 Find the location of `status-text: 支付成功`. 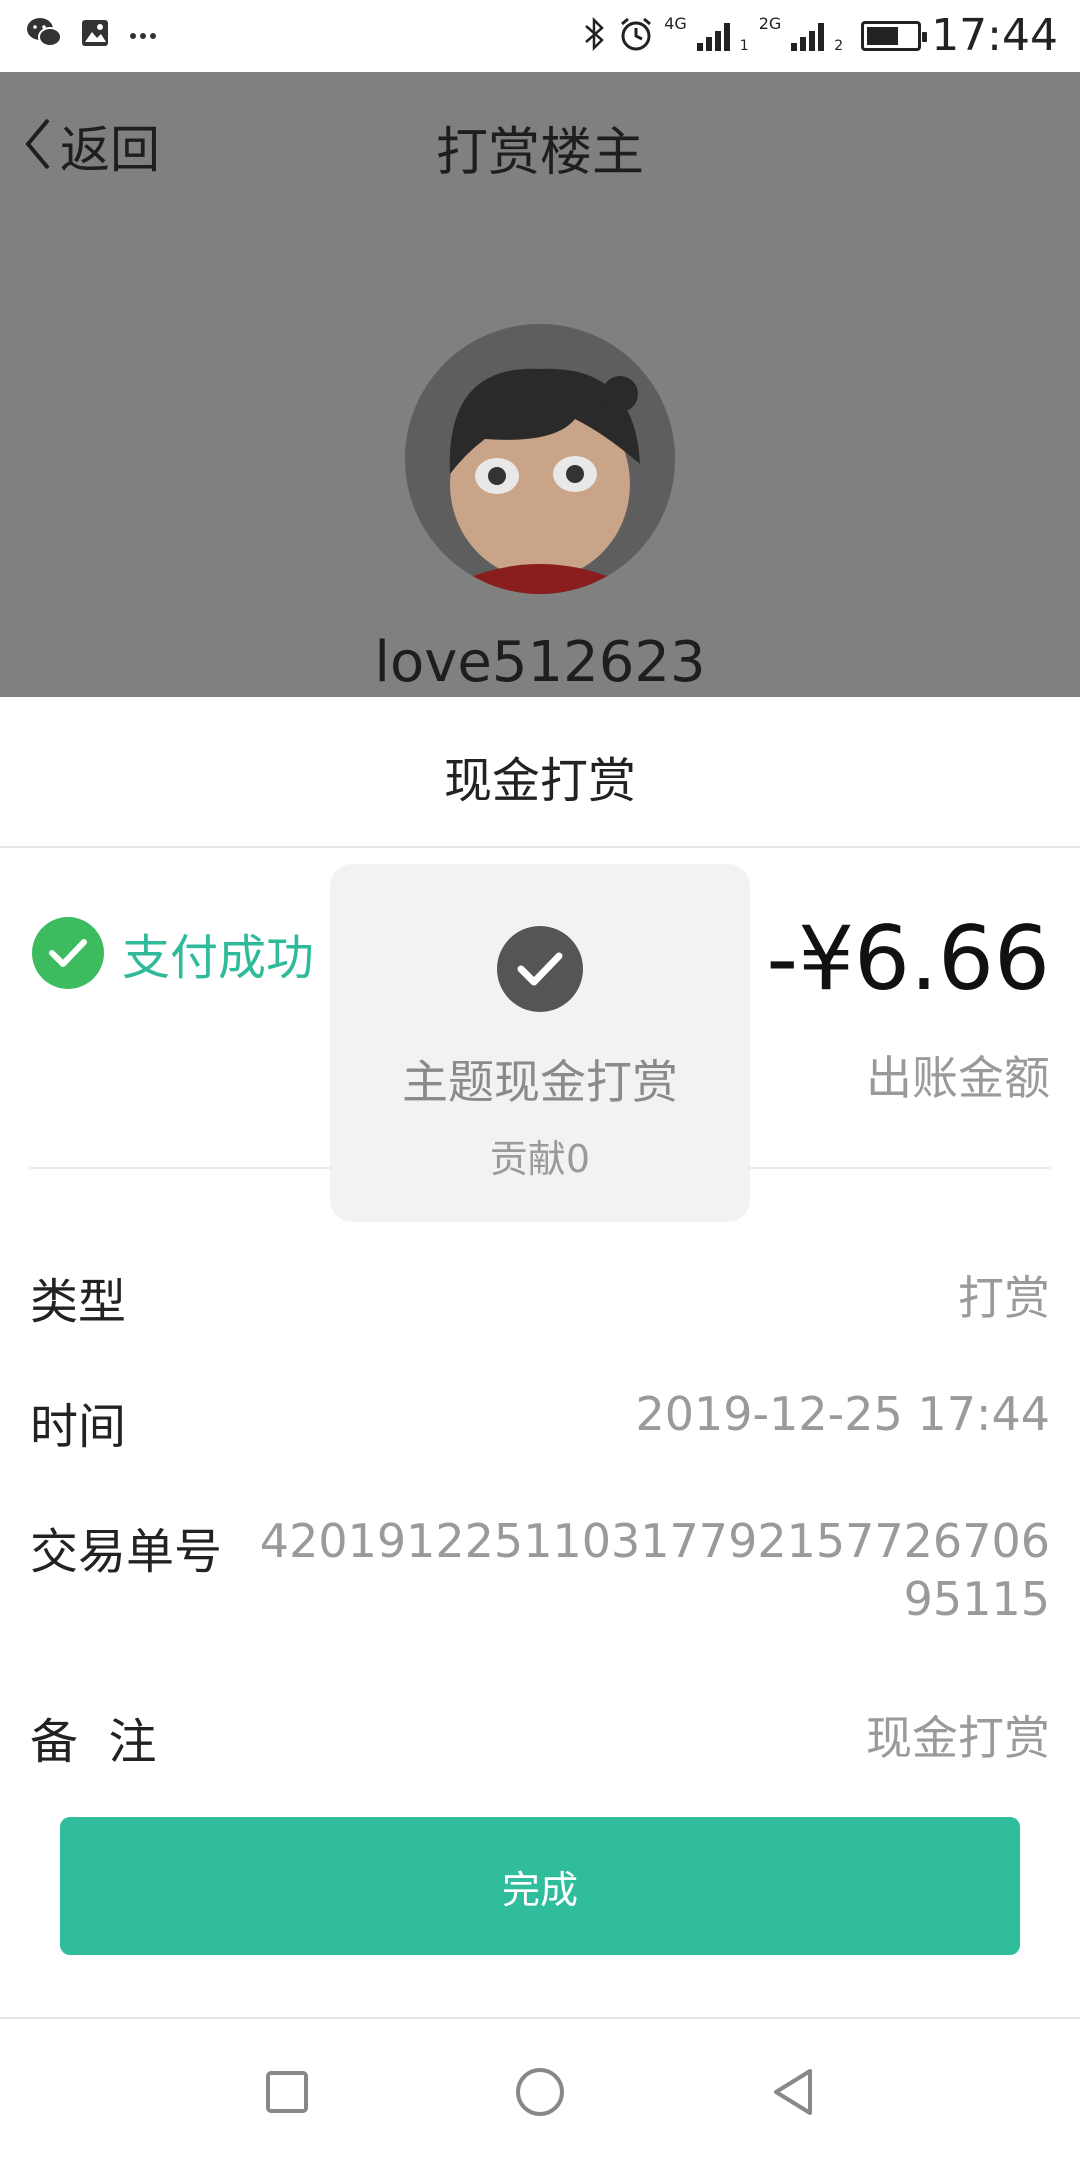

status-text: 支付成功 is located at coordinates (218, 958).